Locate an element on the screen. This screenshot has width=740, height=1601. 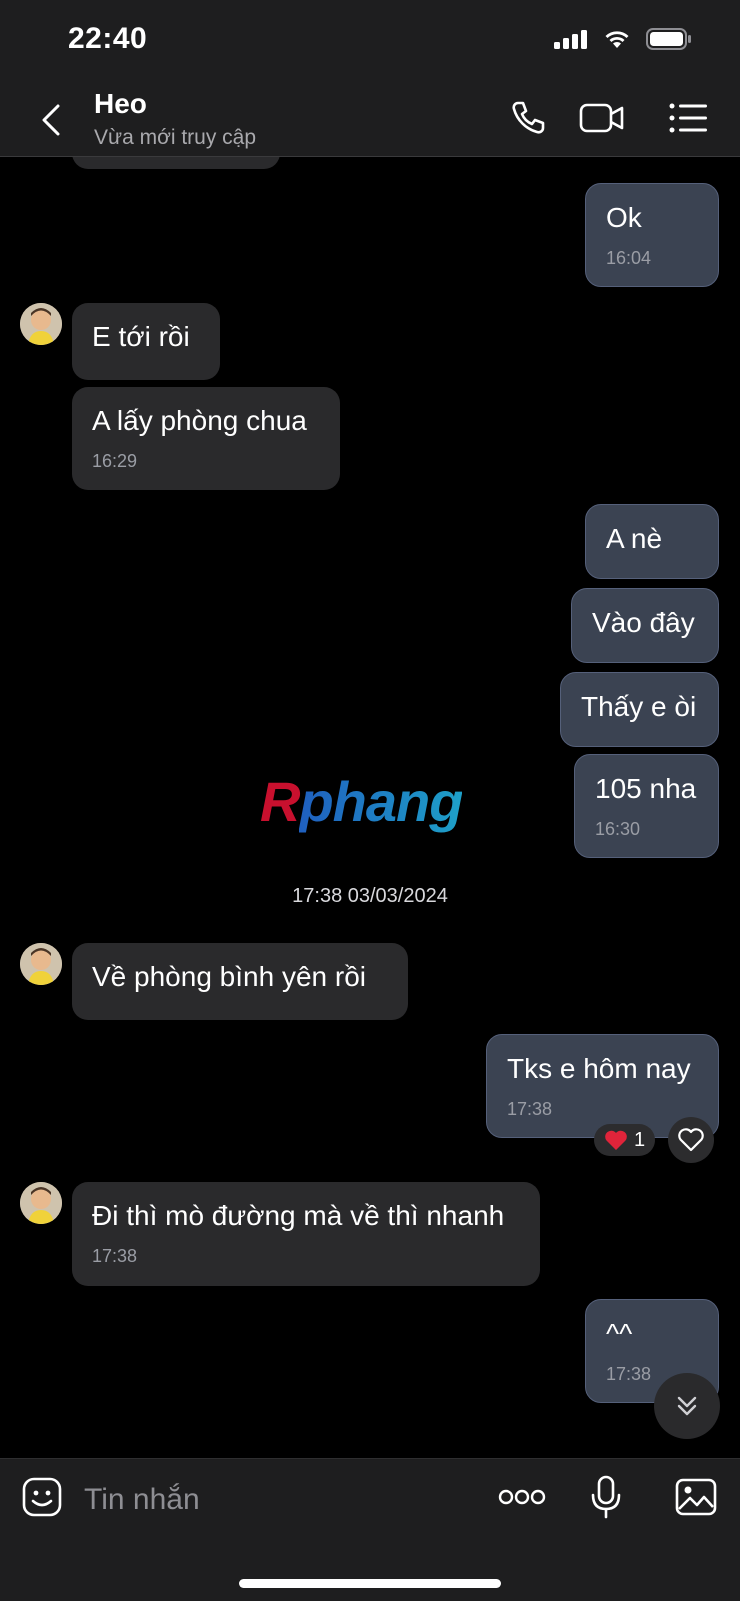
message-text: 105 nha is located at coordinates (646, 788).